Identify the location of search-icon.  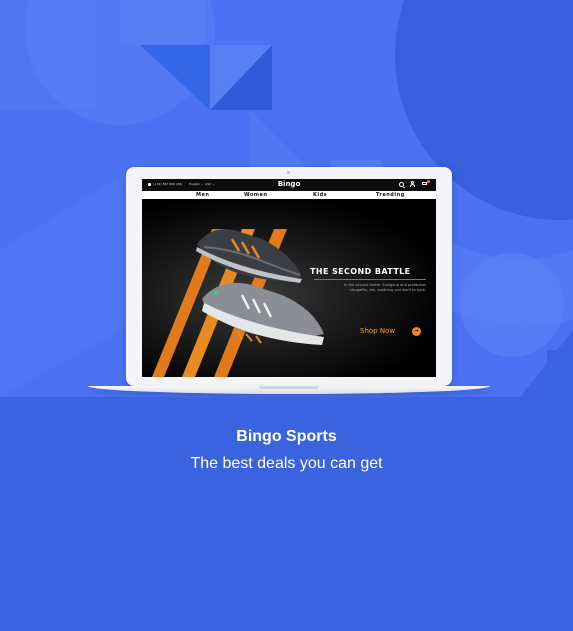
(401, 184).